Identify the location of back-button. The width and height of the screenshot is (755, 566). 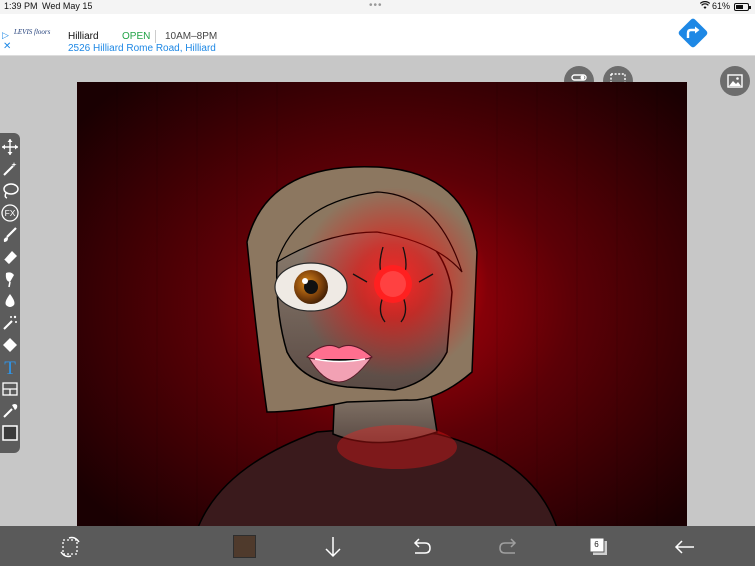
(685, 547).